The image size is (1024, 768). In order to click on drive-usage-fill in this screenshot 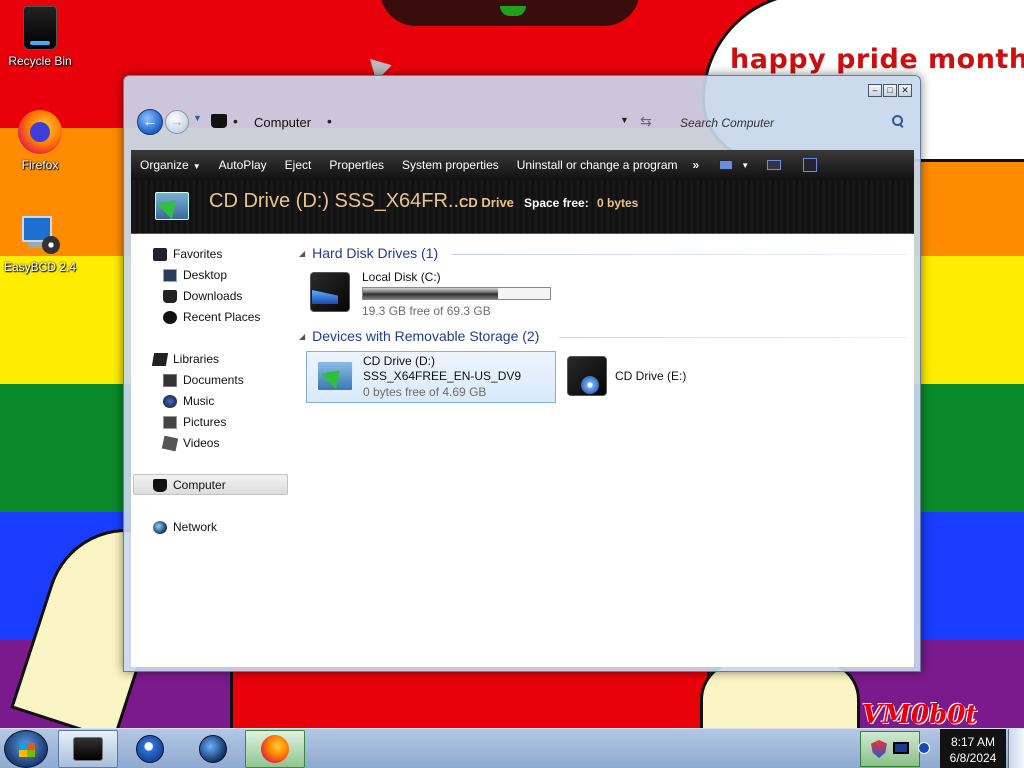, I will do `click(430, 293)`.